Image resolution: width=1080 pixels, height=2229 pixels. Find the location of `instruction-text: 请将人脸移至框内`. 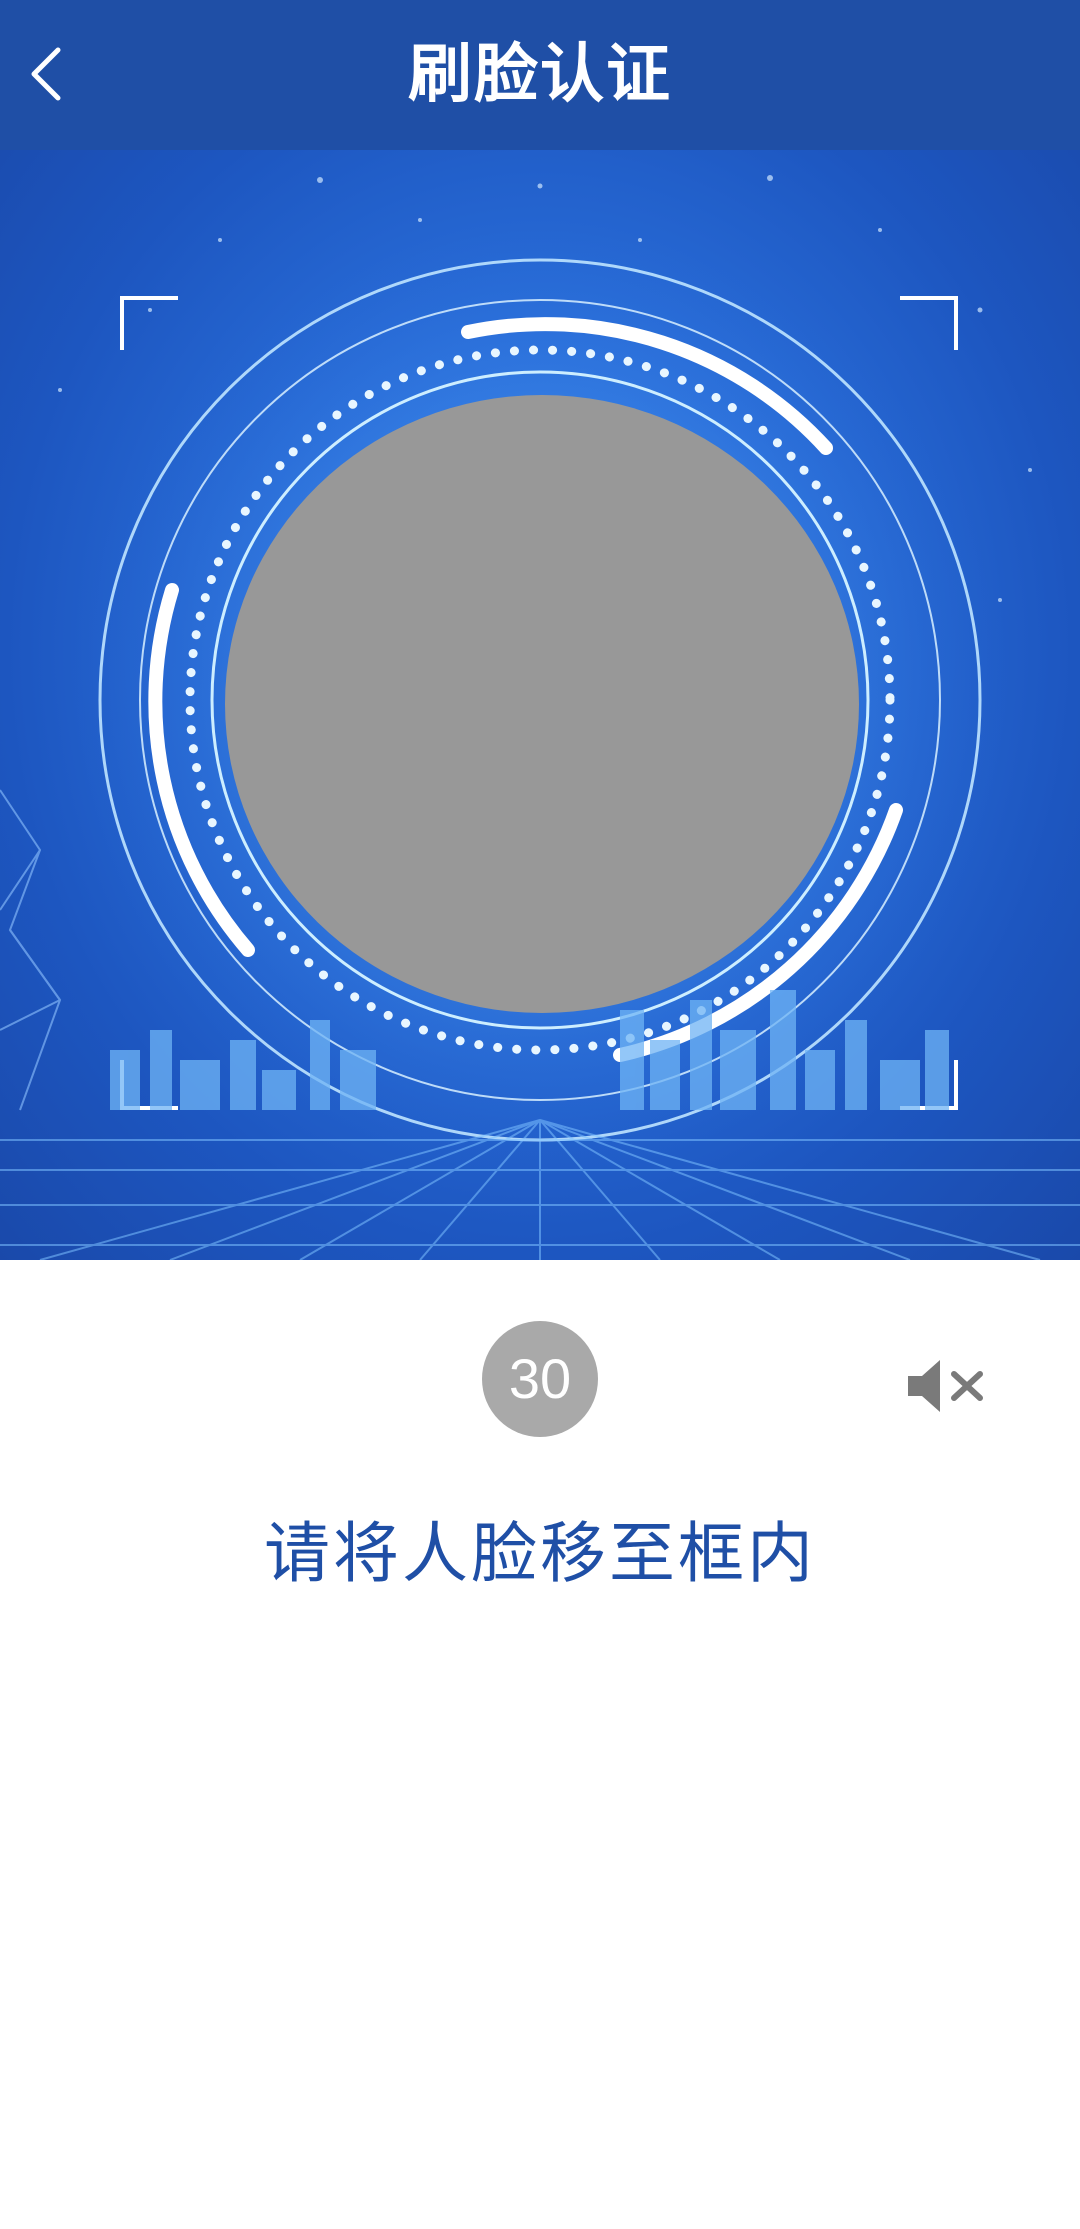

instruction-text: 请将人脸移至框内 is located at coordinates (540, 1553).